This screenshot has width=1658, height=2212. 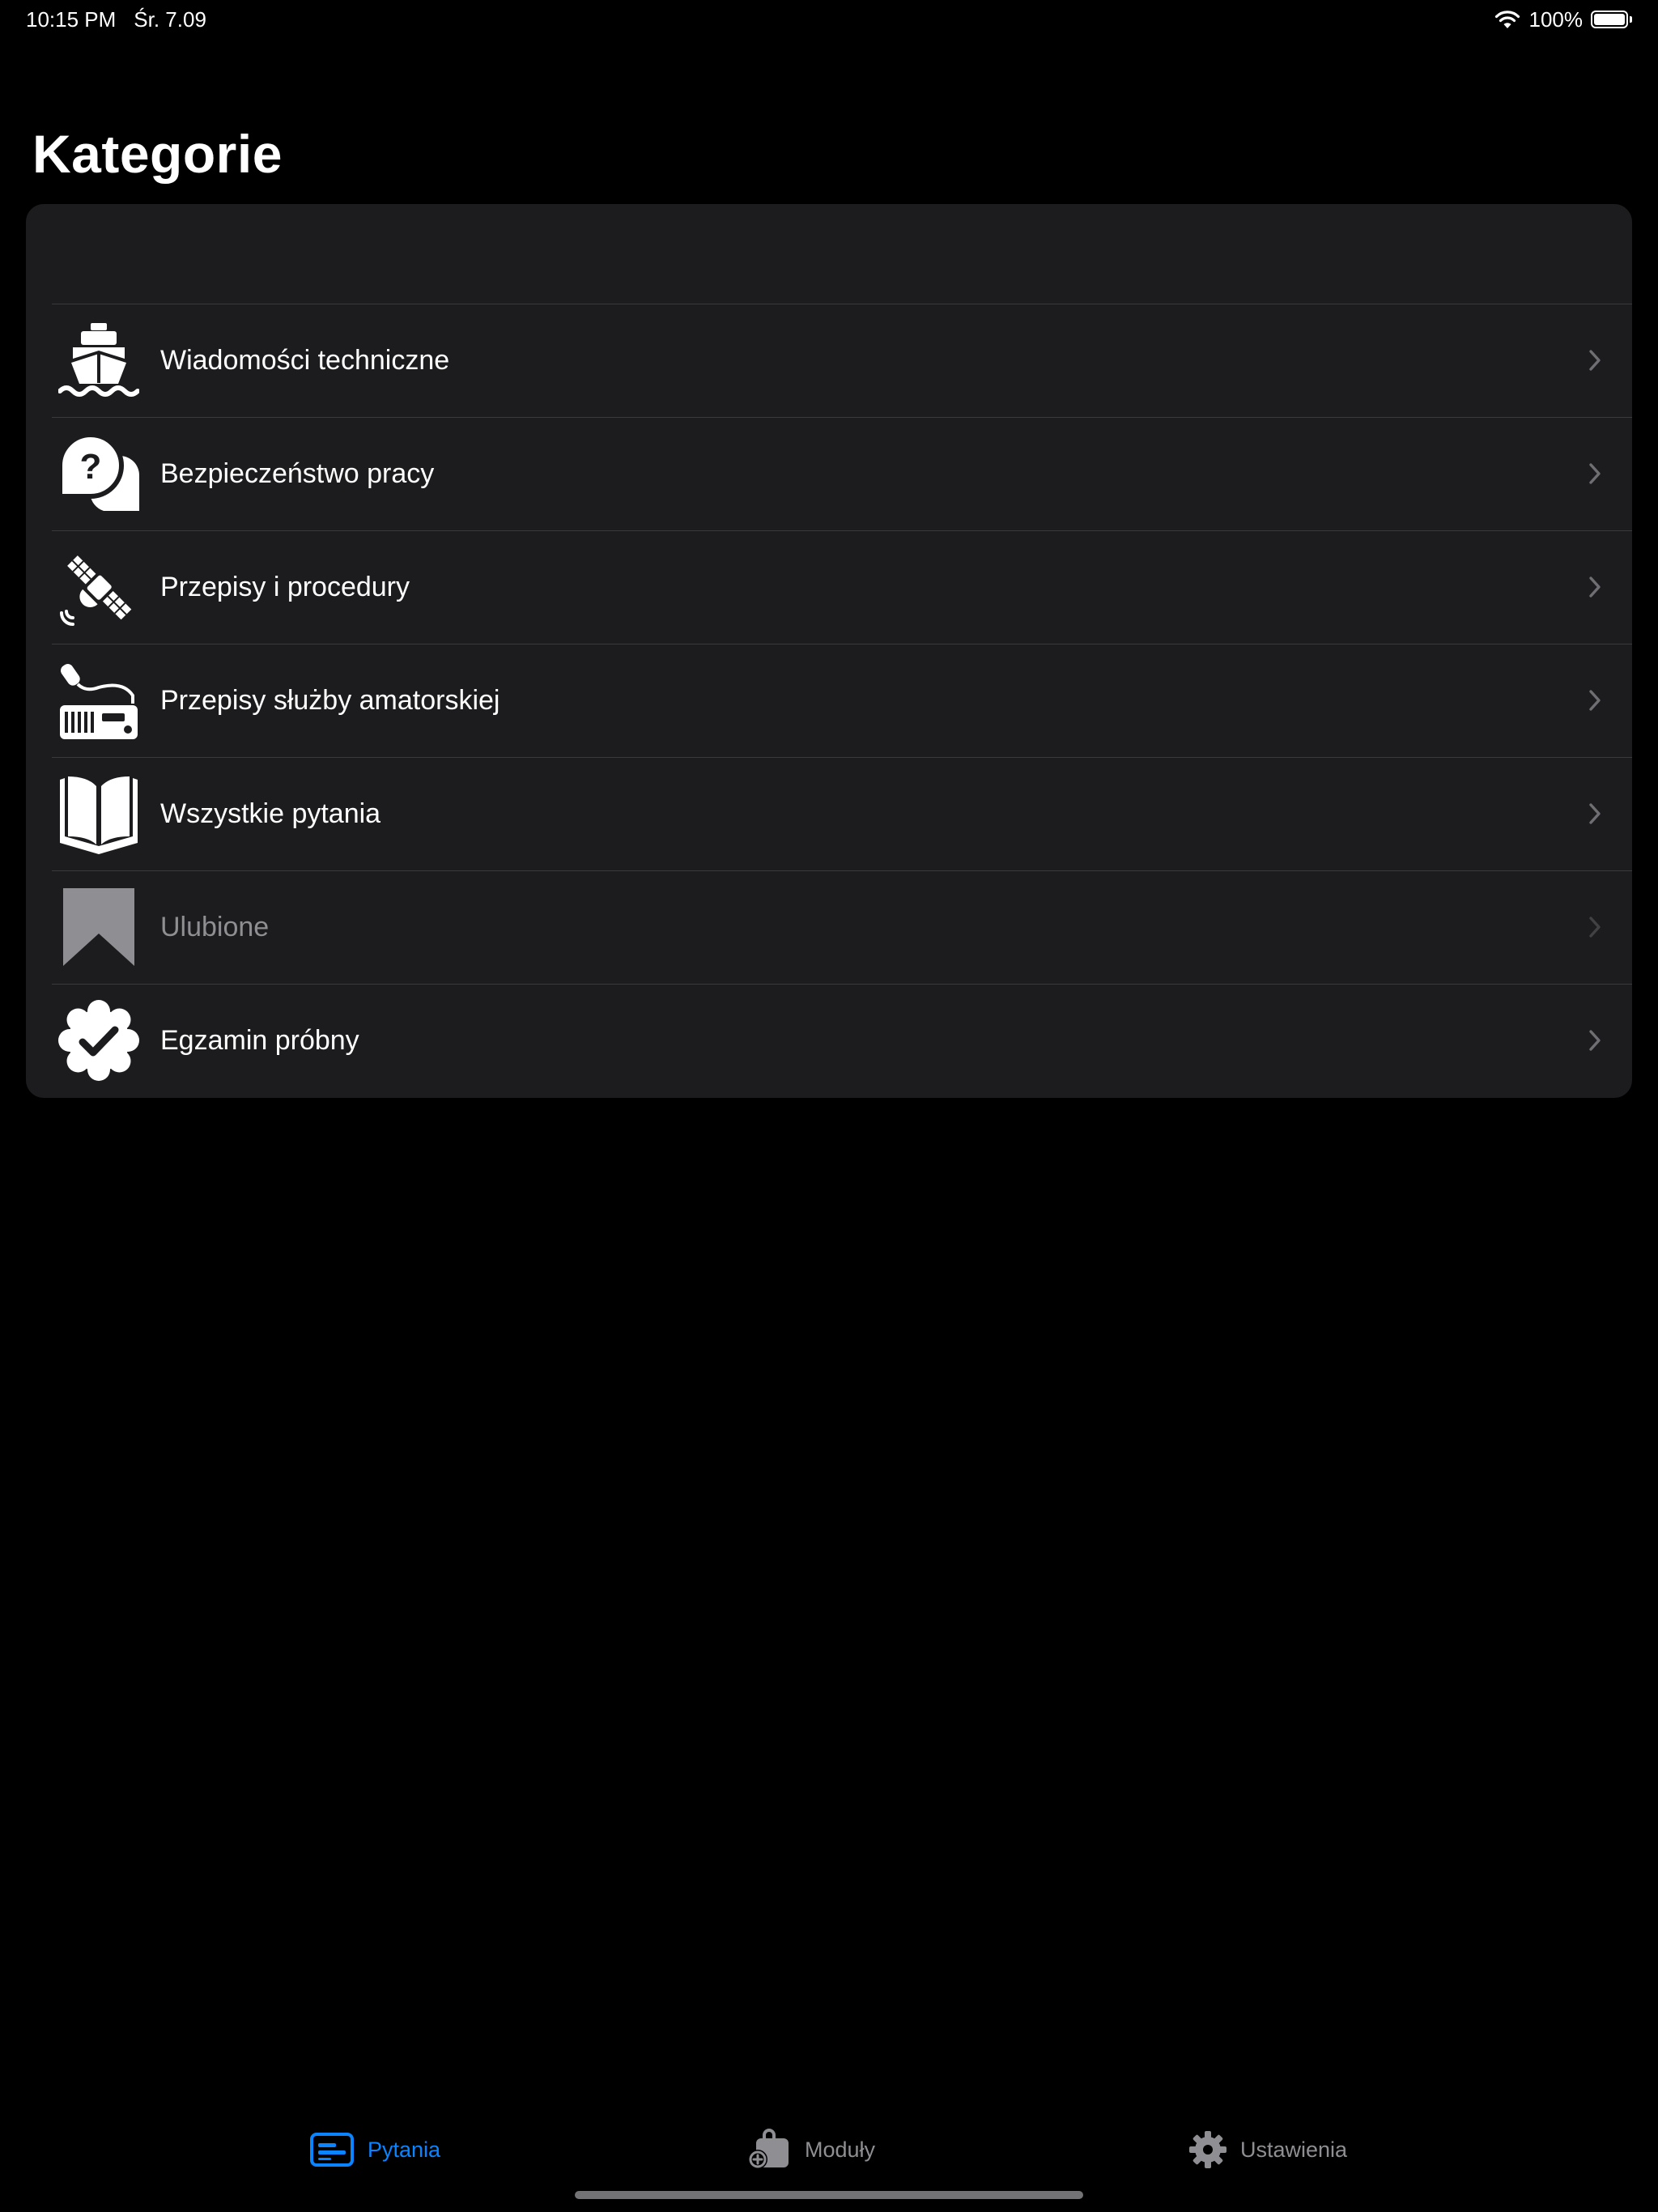 What do you see at coordinates (829, 19) in the screenshot?
I see `status-bar: 10:15 PM Śr. 7.09 100%` at bounding box center [829, 19].